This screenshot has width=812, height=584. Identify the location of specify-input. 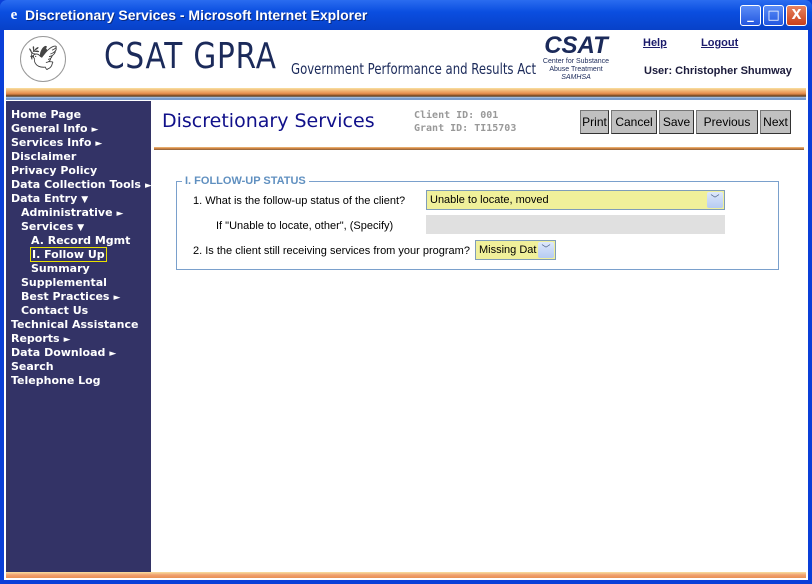
(575, 224).